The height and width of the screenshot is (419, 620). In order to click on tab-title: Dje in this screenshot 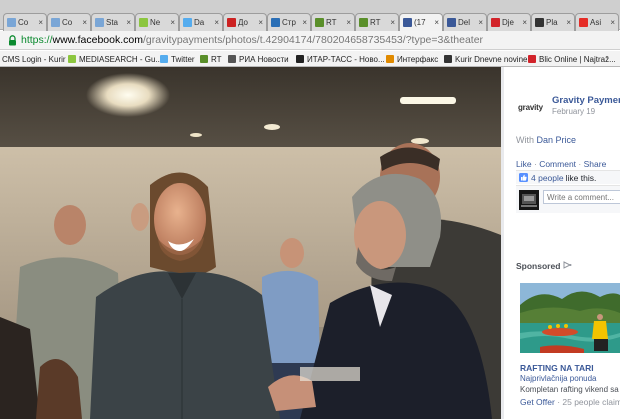, I will do `click(508, 22)`.